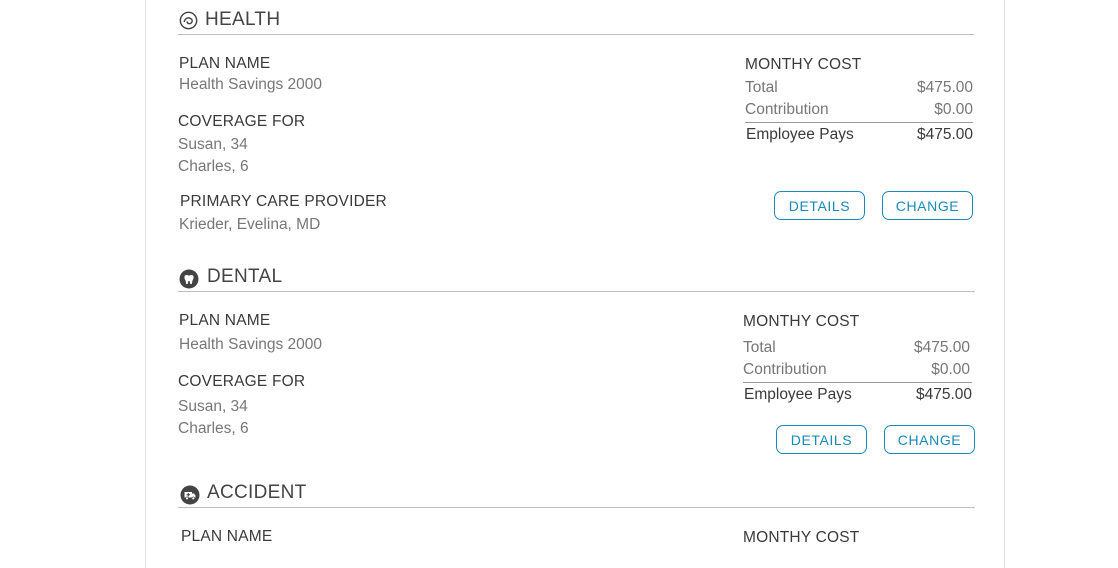 This screenshot has height=568, width=1118. What do you see at coordinates (188, 20) in the screenshot?
I see `health-icon` at bounding box center [188, 20].